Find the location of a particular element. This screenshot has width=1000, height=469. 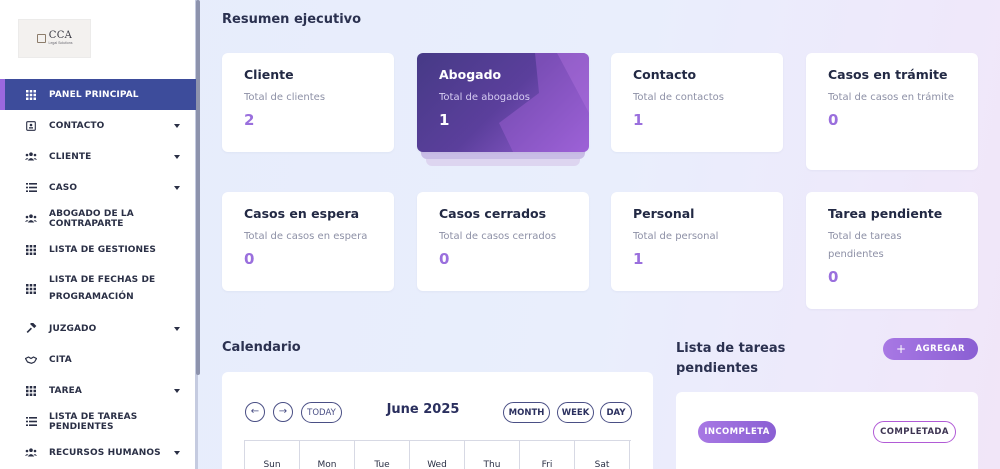

calendar-day-view-button: DAY is located at coordinates (616, 412).